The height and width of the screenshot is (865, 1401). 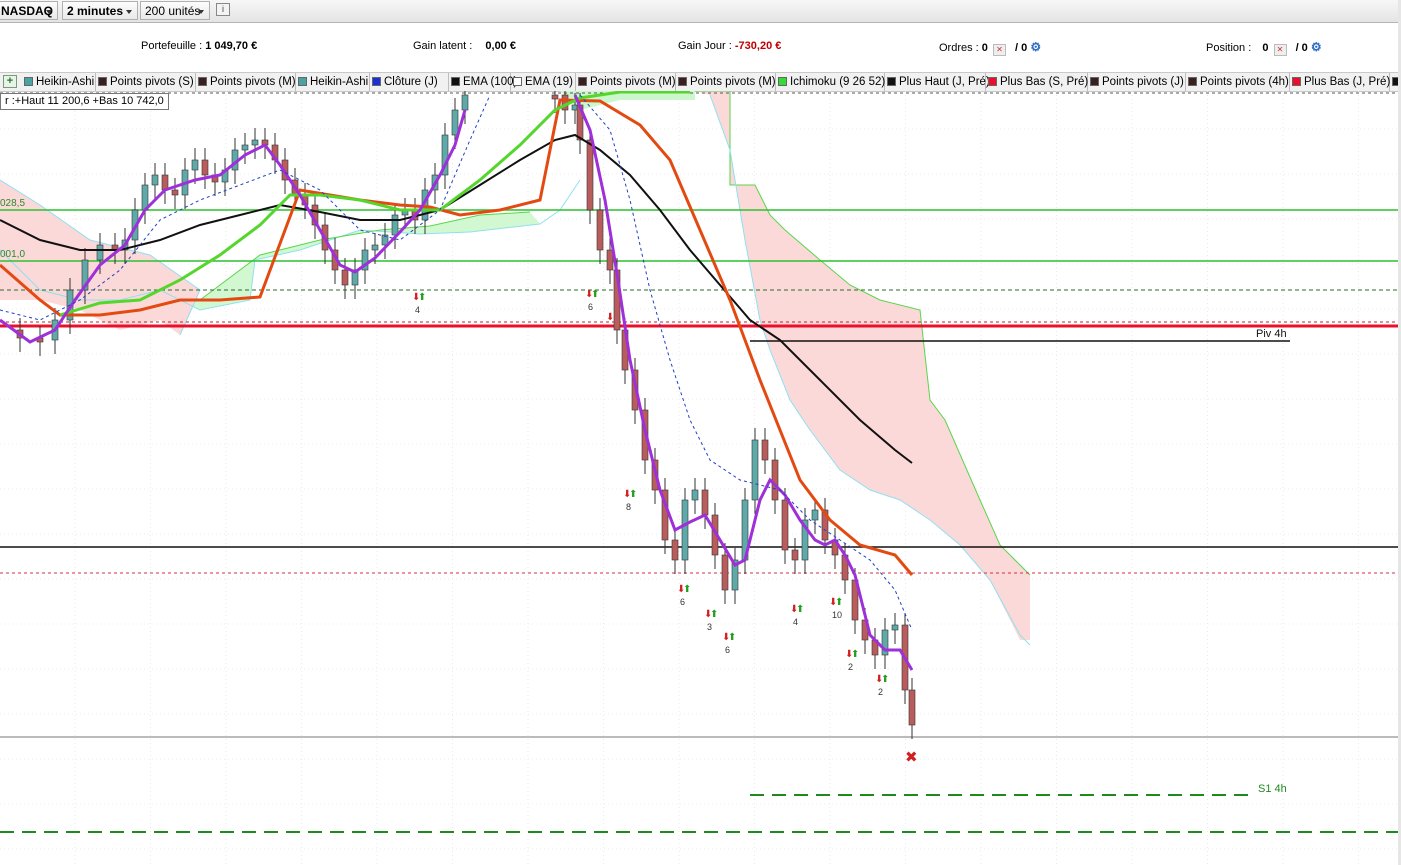 I want to click on symbol-dropdown: NASDAQ, so click(x=29, y=10).